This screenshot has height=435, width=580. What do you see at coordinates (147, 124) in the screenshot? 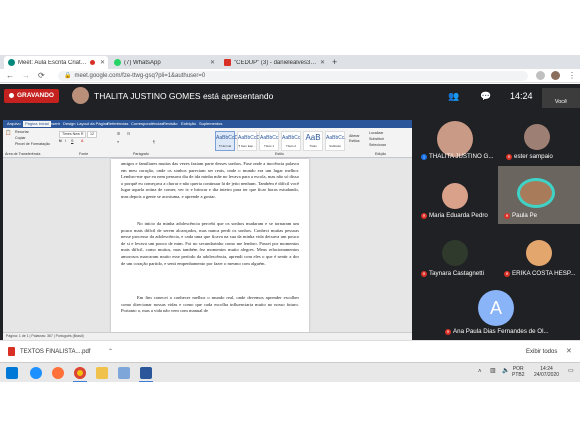
I see `word-tab-correspondencias: Correspondências` at bounding box center [147, 124].